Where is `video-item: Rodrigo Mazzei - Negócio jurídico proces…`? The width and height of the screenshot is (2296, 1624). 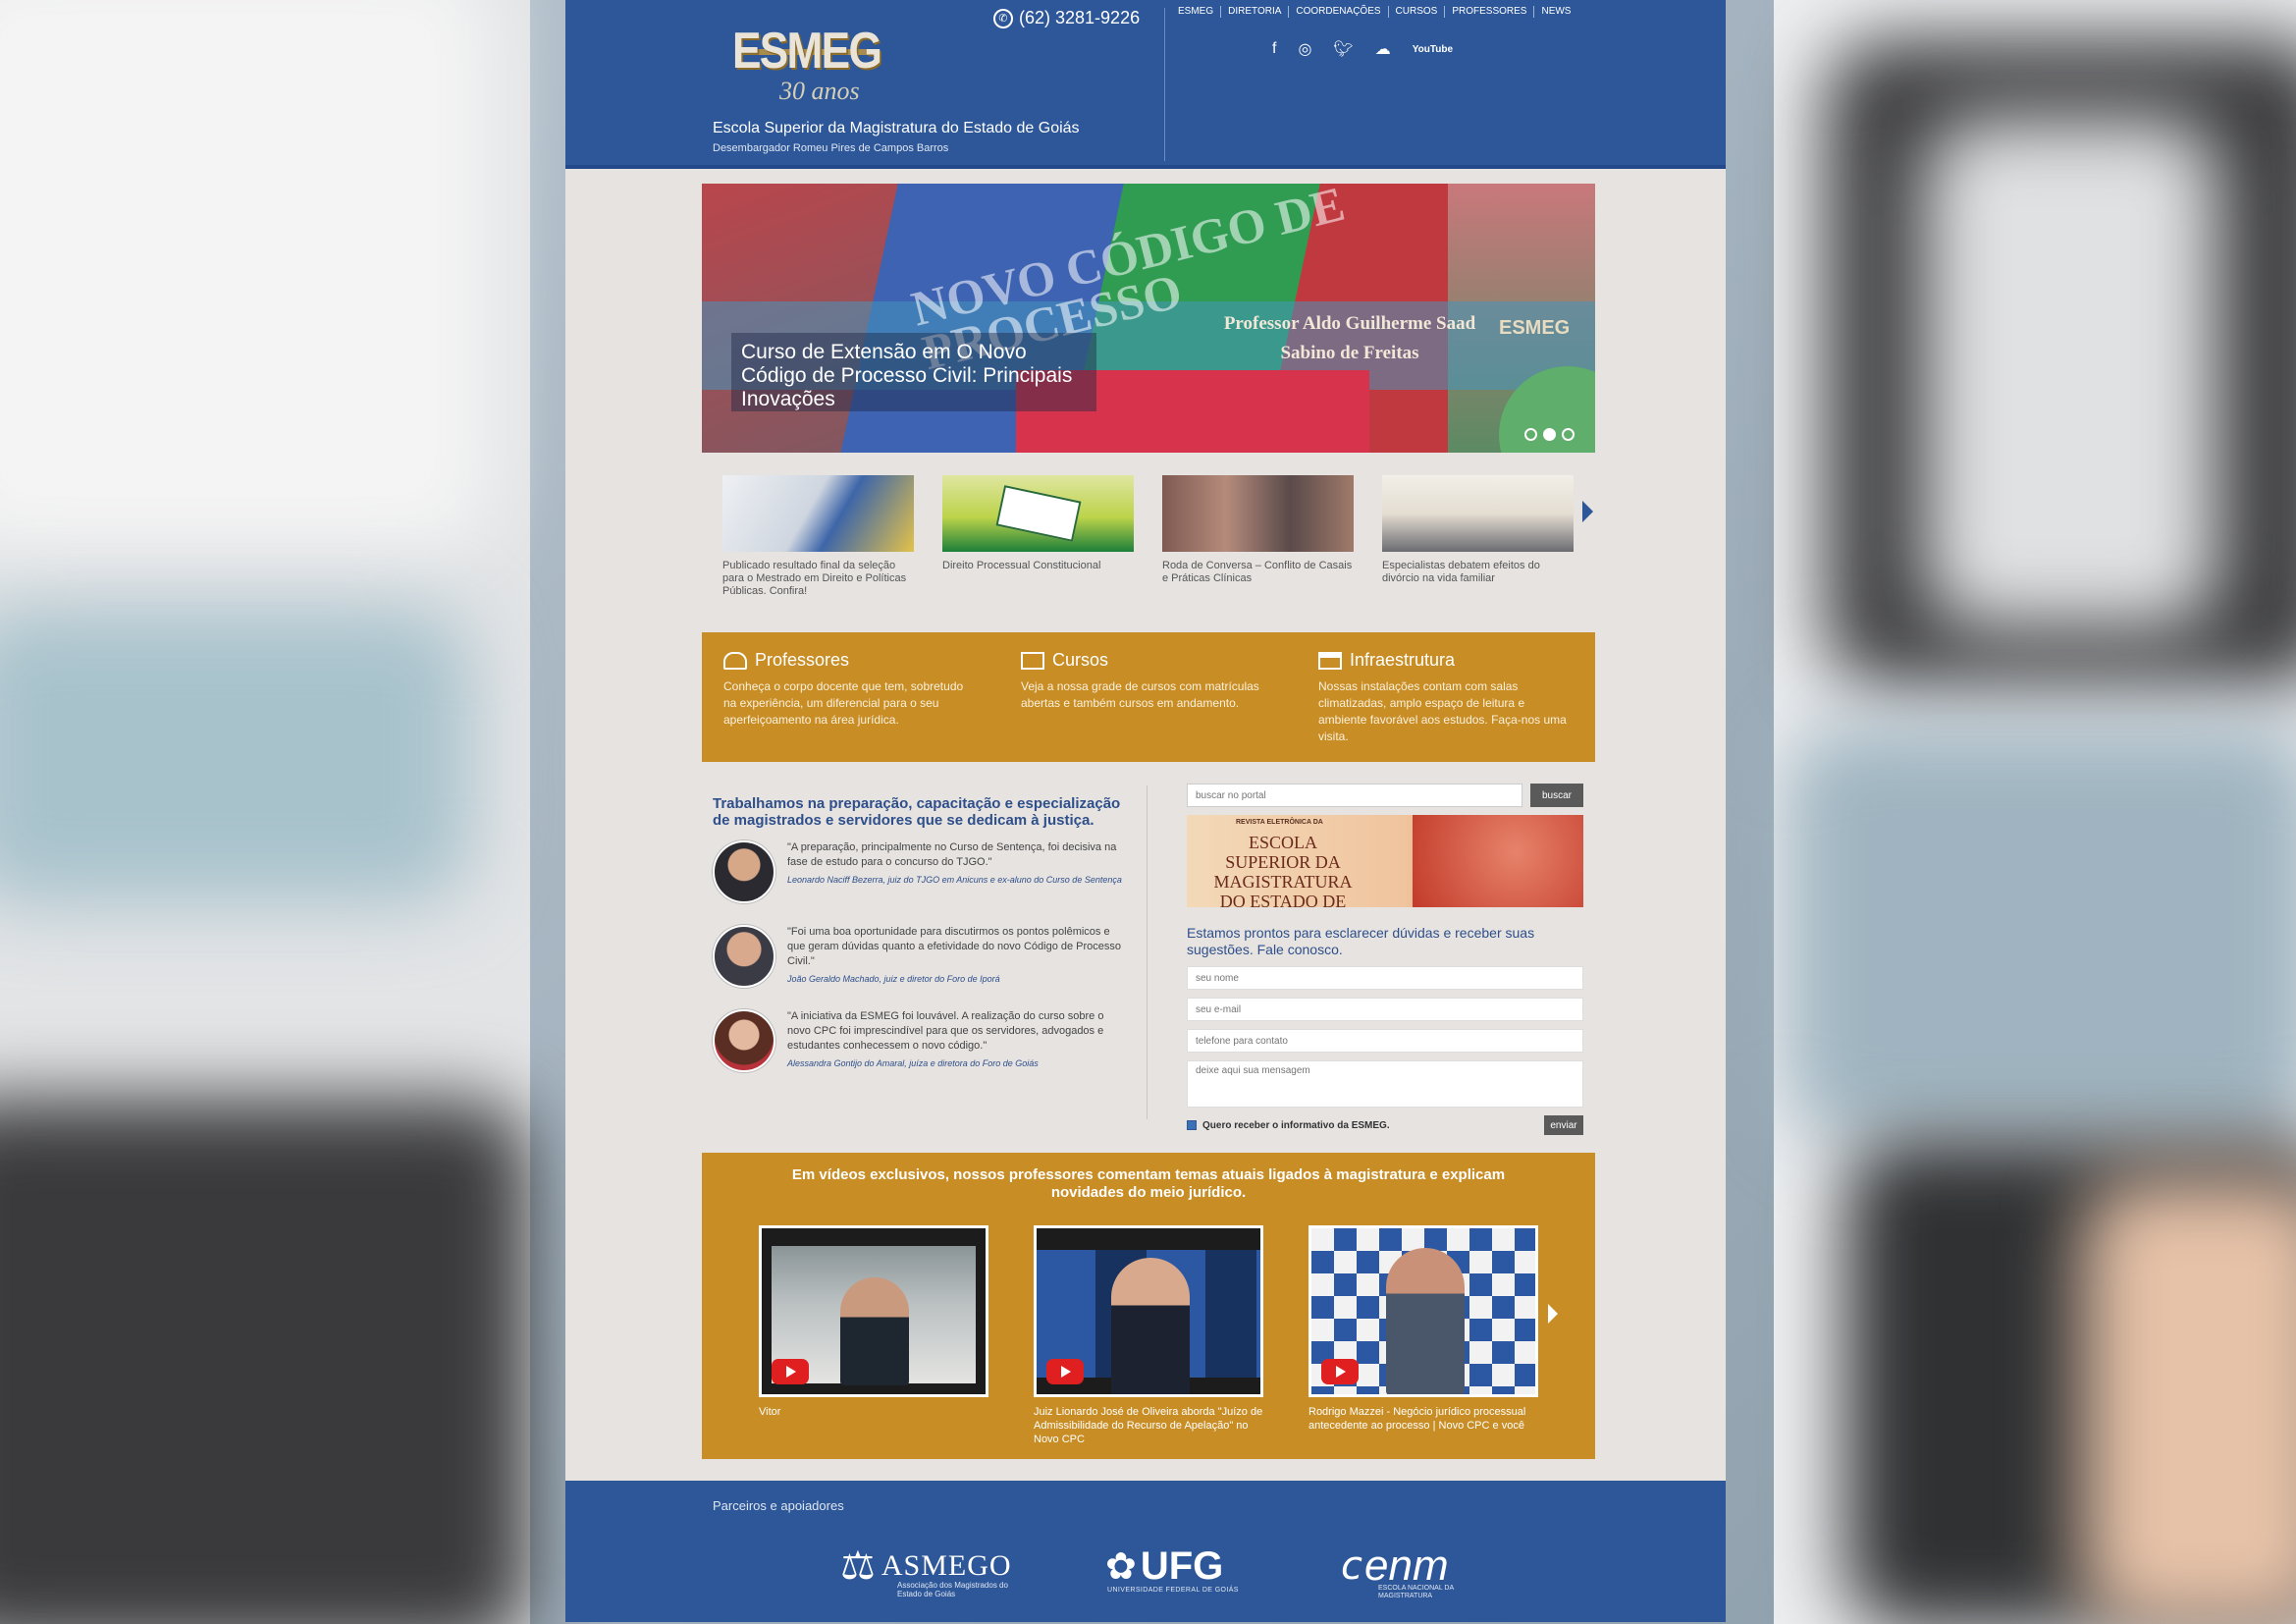 video-item: Rodrigo Mazzei - Negócio jurídico proces… is located at coordinates (1423, 1329).